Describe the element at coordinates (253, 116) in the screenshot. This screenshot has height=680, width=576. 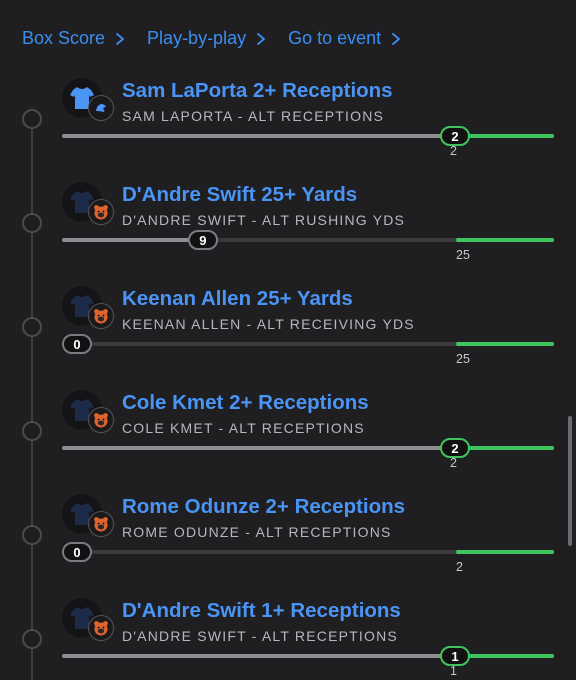
I see `leg-subtitle: SAM LAPORTA - ALT RECEPTIONS` at that location.